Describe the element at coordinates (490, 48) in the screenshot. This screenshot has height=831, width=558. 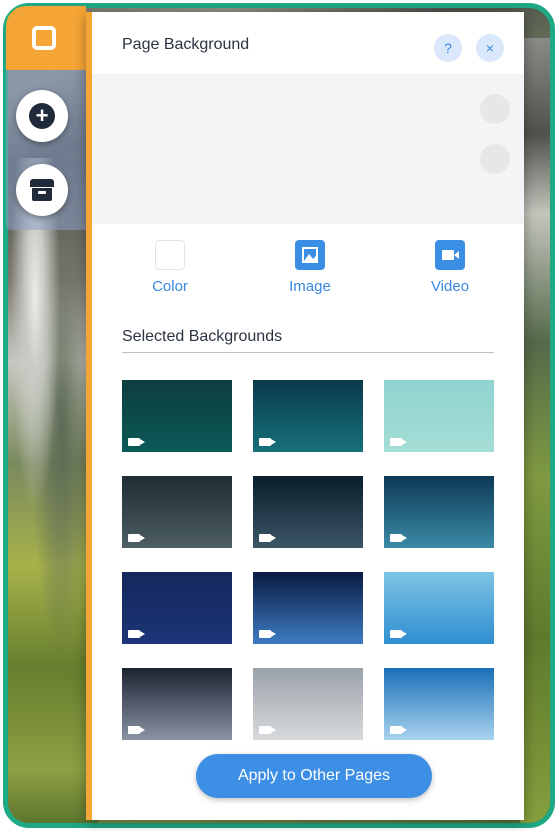
I see `close-button: ×` at that location.